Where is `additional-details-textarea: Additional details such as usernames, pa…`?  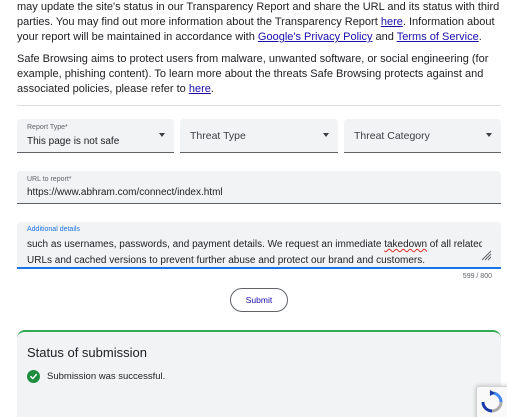
additional-details-textarea: Additional details such as usernames, pa… is located at coordinates (259, 245).